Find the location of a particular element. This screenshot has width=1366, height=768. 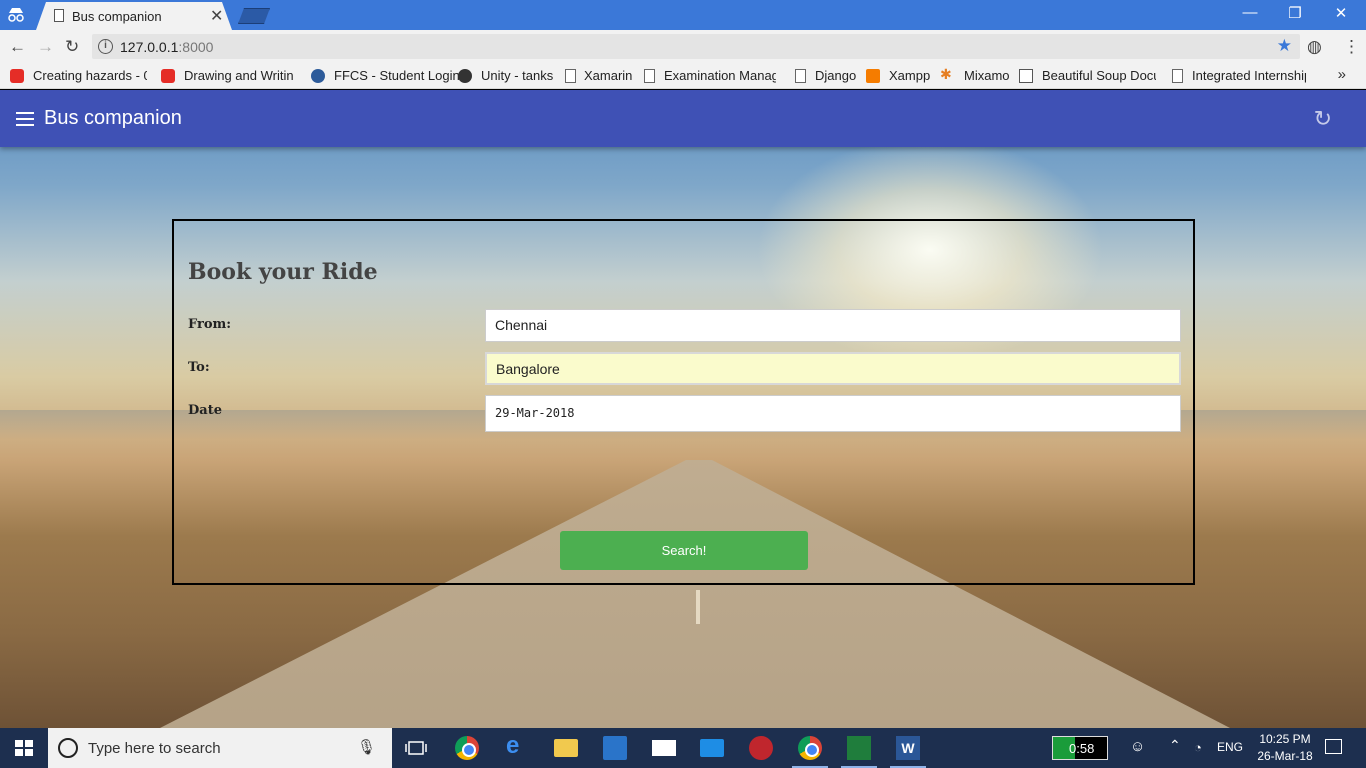

browser-toolbar: ← → ↻ i 127.0.0.1:8000 ★ ◍ ⋮ is located at coordinates (683, 46).